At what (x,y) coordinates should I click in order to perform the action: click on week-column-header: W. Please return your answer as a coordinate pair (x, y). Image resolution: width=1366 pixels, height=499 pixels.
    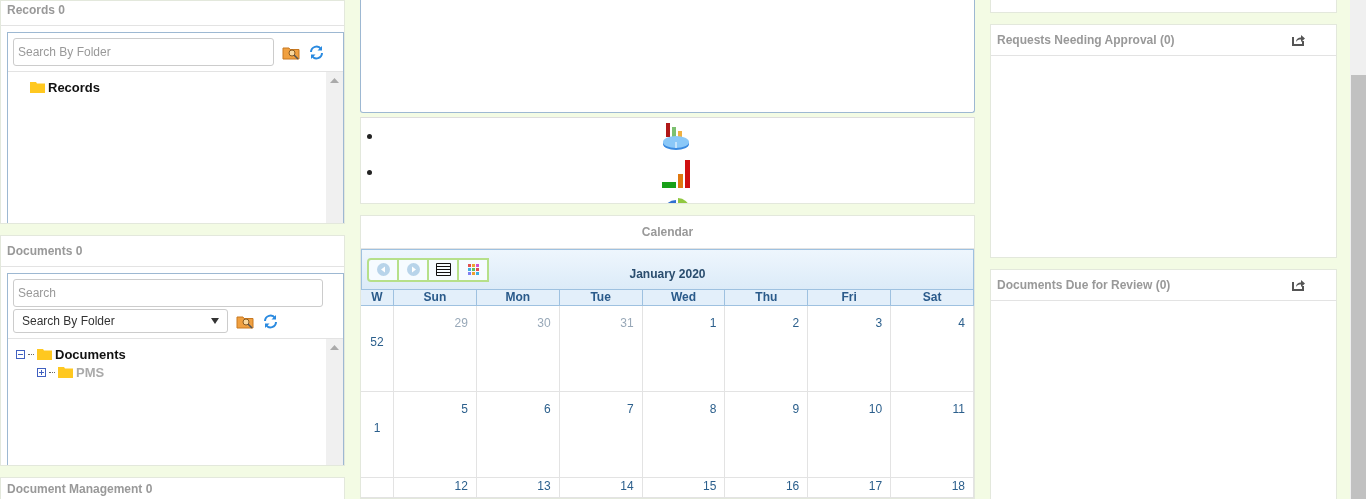
    Looking at the image, I should click on (377, 298).